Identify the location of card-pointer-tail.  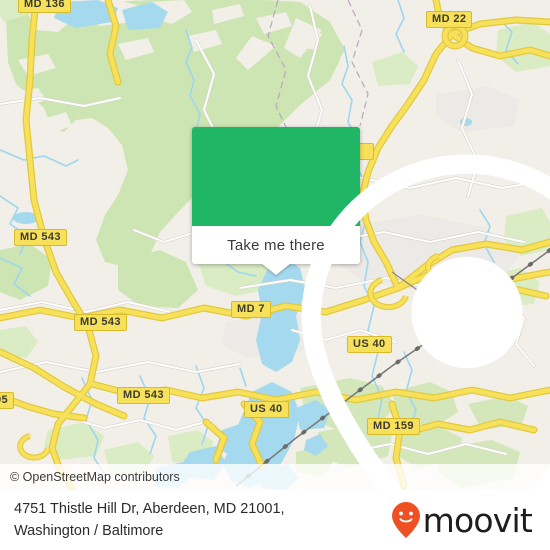
(276, 269).